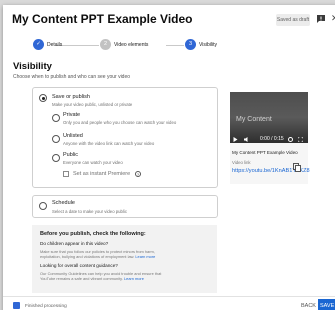 The width and height of the screenshot is (335, 310). I want to click on dialog-footer: Finished processing BACK SAVE, so click(169, 303).